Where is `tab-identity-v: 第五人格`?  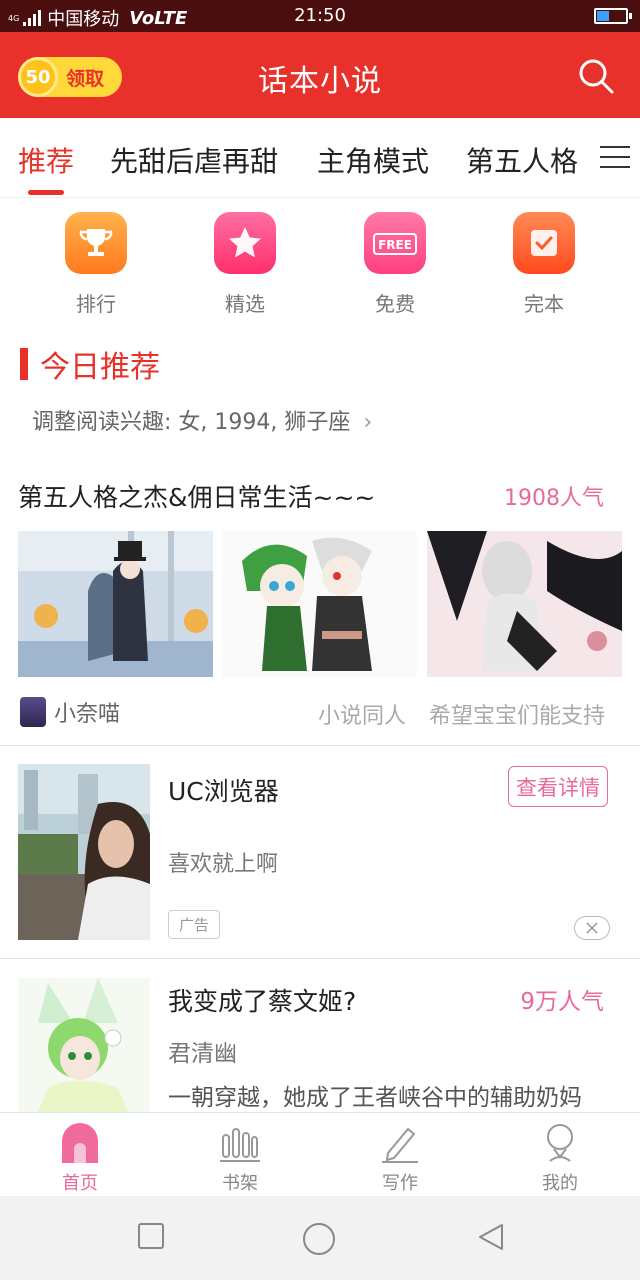
tab-identity-v: 第五人格 is located at coordinates (522, 160).